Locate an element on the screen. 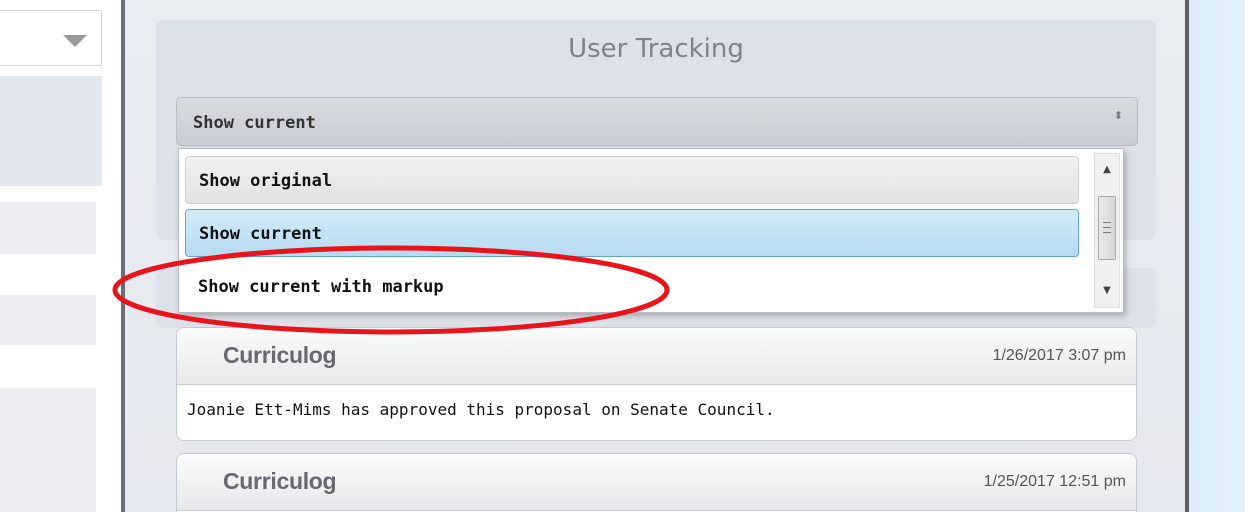 This screenshot has height=512, width=1245. entry-timestamp: 1/26/2017 3:07 pm is located at coordinates (1059, 355).